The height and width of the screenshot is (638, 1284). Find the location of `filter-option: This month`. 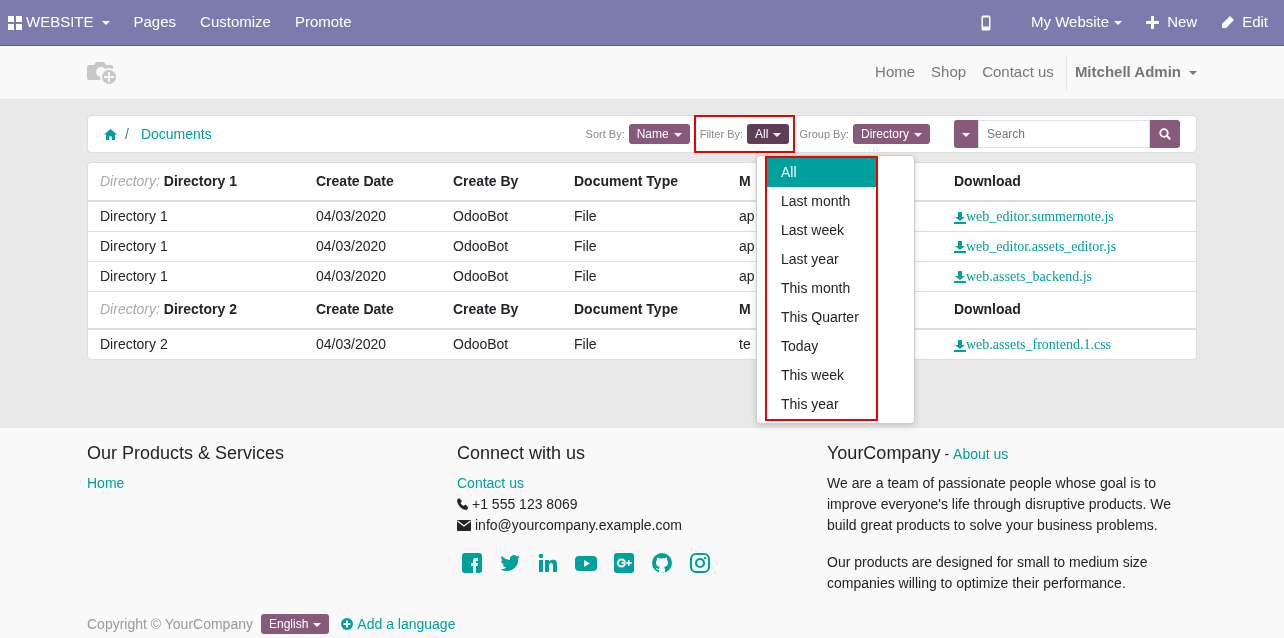

filter-option: This month is located at coordinates (821, 288).